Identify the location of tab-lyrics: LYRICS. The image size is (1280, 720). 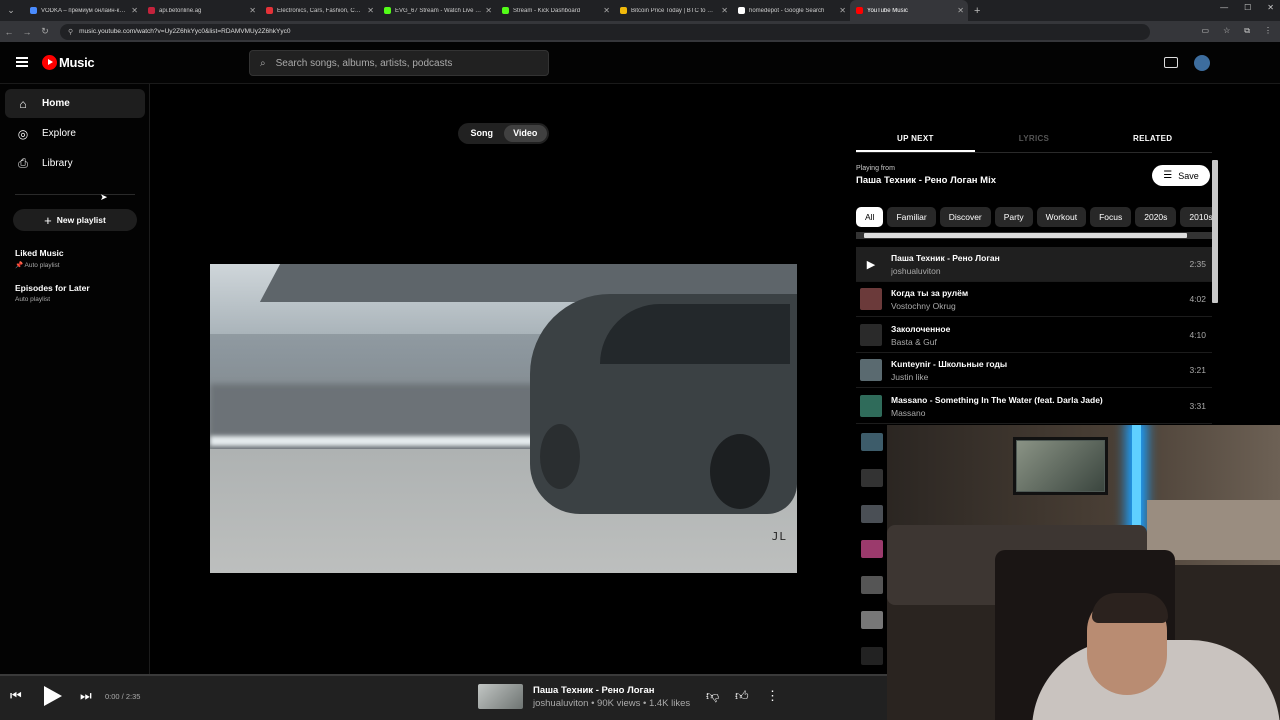
(1034, 138).